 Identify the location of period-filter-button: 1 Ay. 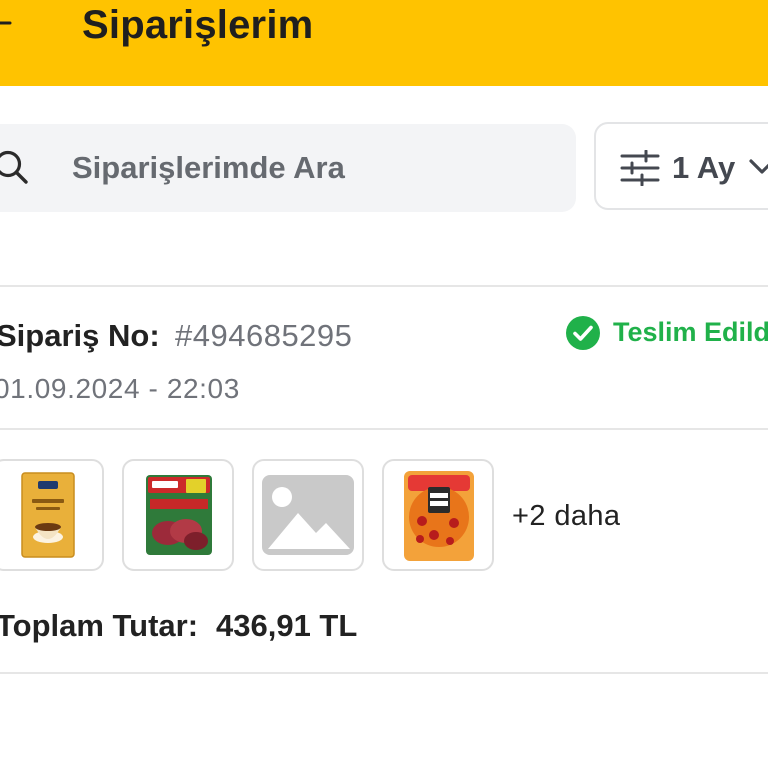
(681, 166).